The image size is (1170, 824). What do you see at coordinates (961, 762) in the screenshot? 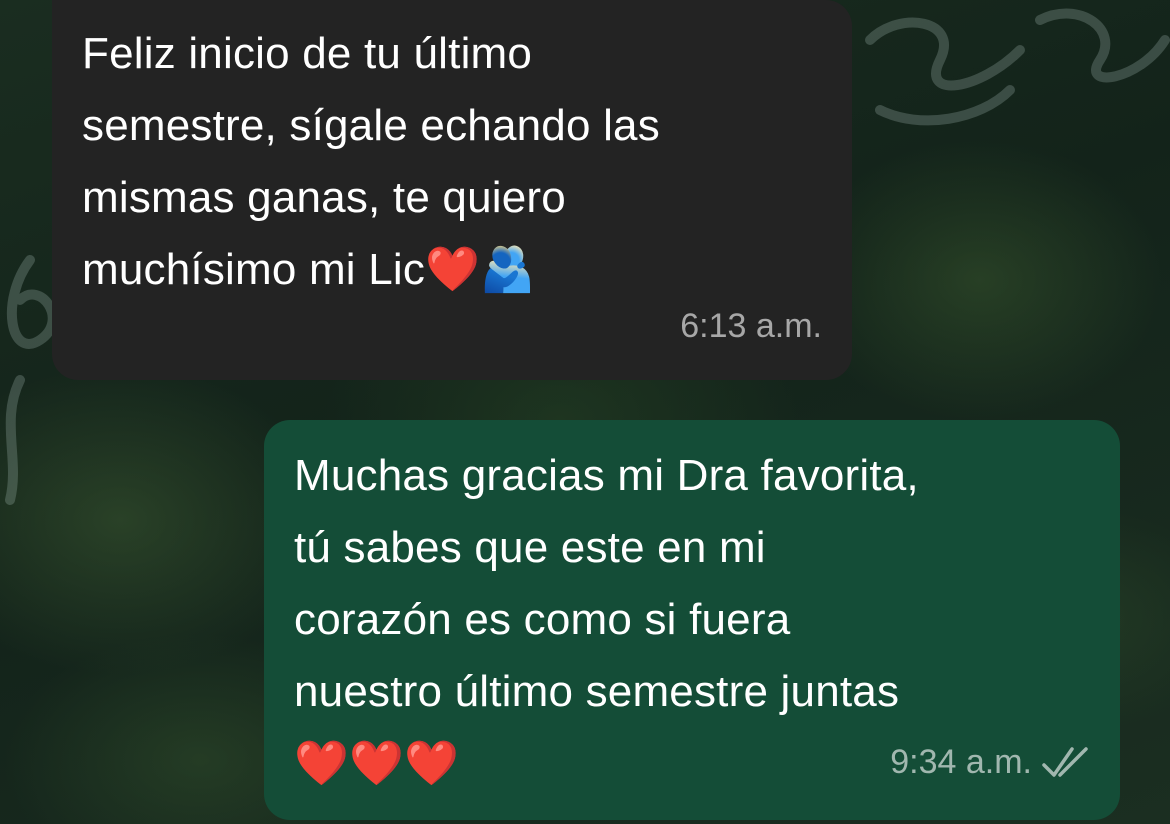
I see `message-timestamp: 9:34 a.m.` at bounding box center [961, 762].